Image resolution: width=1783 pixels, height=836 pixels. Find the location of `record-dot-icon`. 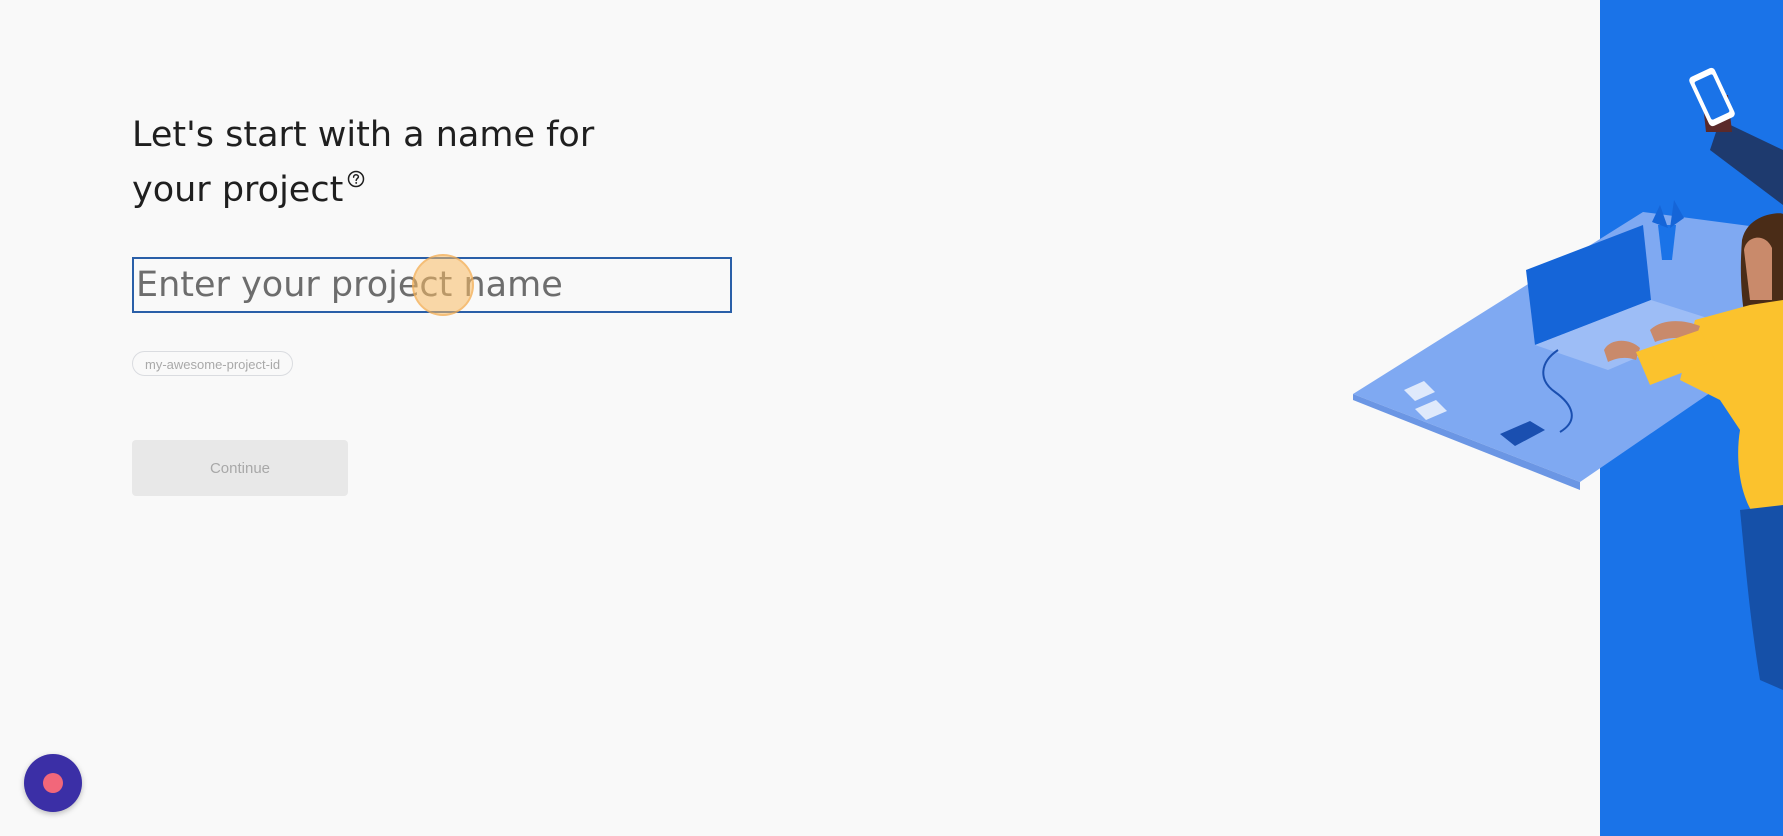

record-dot-icon is located at coordinates (53, 783).